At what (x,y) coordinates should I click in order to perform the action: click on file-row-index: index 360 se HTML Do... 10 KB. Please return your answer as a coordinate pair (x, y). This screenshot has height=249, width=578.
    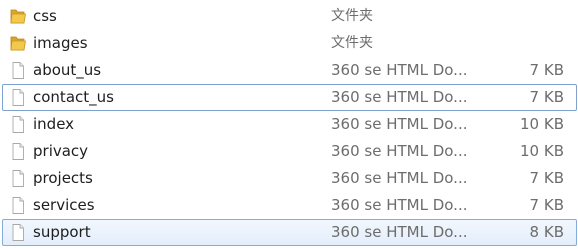
    Looking at the image, I should click on (289, 124).